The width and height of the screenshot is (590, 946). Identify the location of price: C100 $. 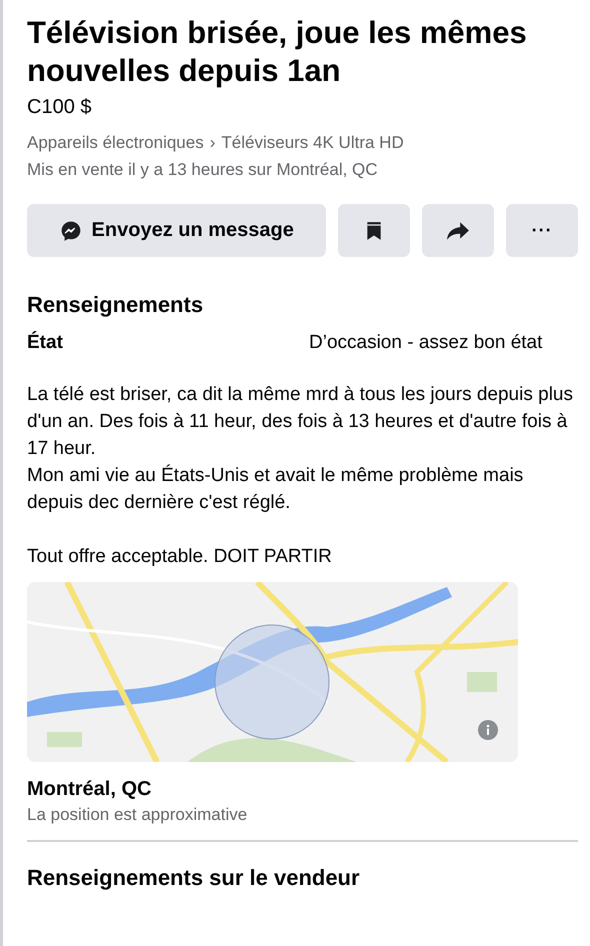
(59, 107).